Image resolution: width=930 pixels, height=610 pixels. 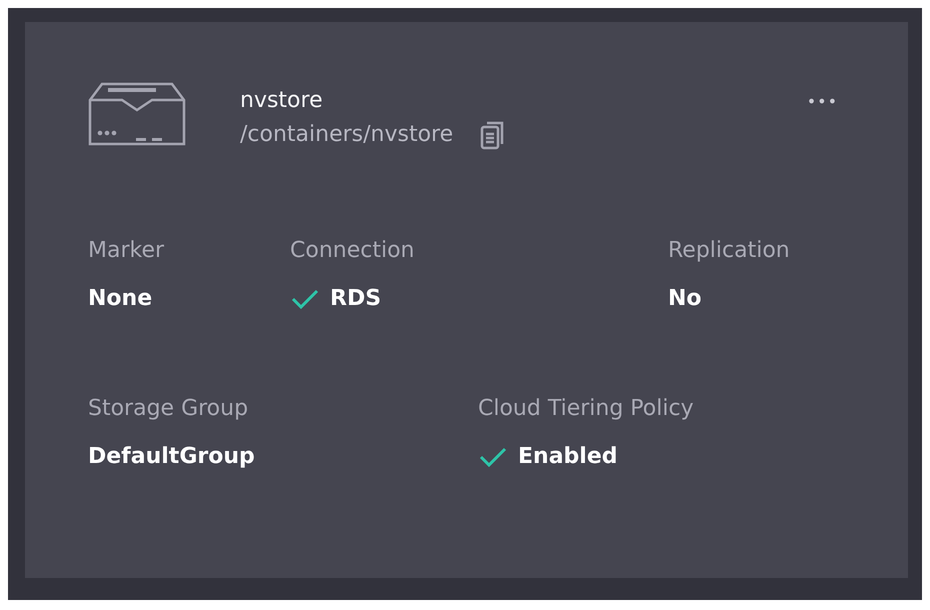 What do you see at coordinates (356, 299) in the screenshot?
I see `field-value: RDS` at bounding box center [356, 299].